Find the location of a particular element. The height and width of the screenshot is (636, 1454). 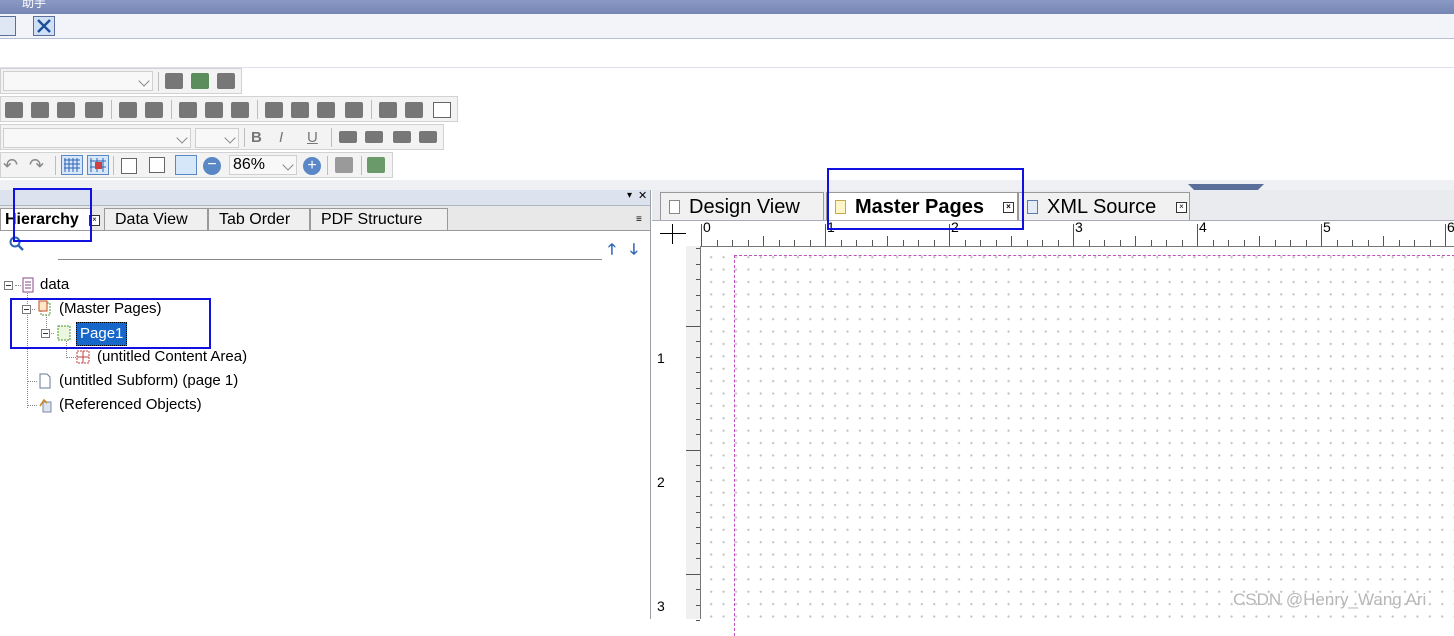

text-justify-icon is located at coordinates (428, 137).